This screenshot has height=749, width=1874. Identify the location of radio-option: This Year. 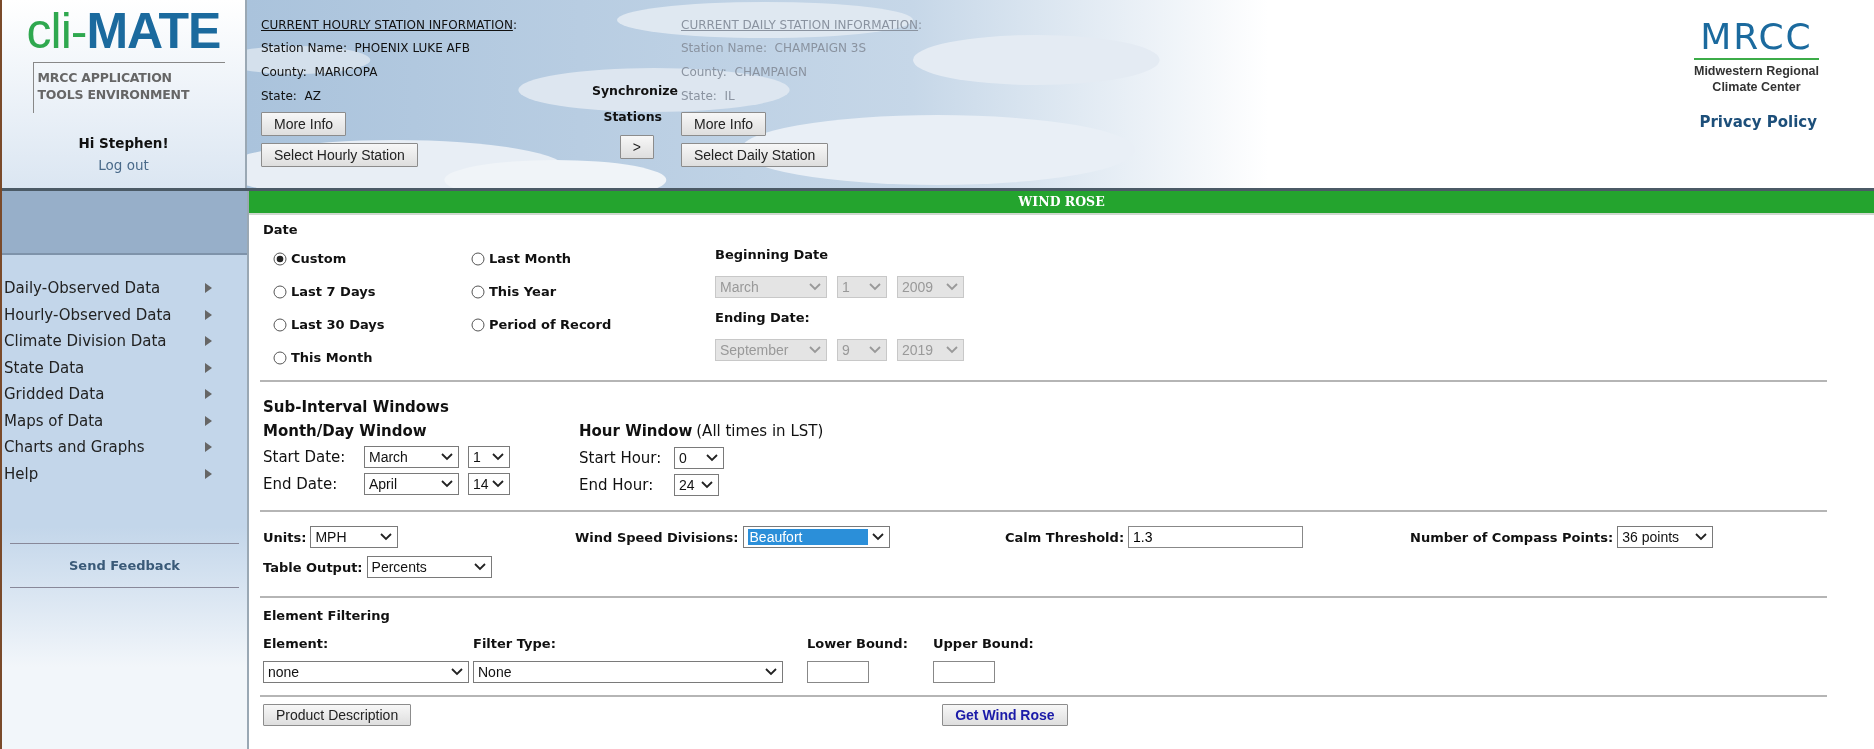
(593, 291).